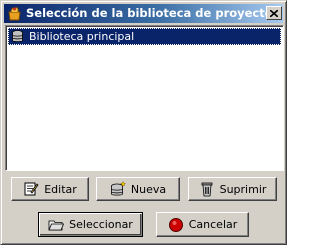 This screenshot has width=320, height=245. Describe the element at coordinates (56, 225) in the screenshot. I see `folder-icon` at that location.